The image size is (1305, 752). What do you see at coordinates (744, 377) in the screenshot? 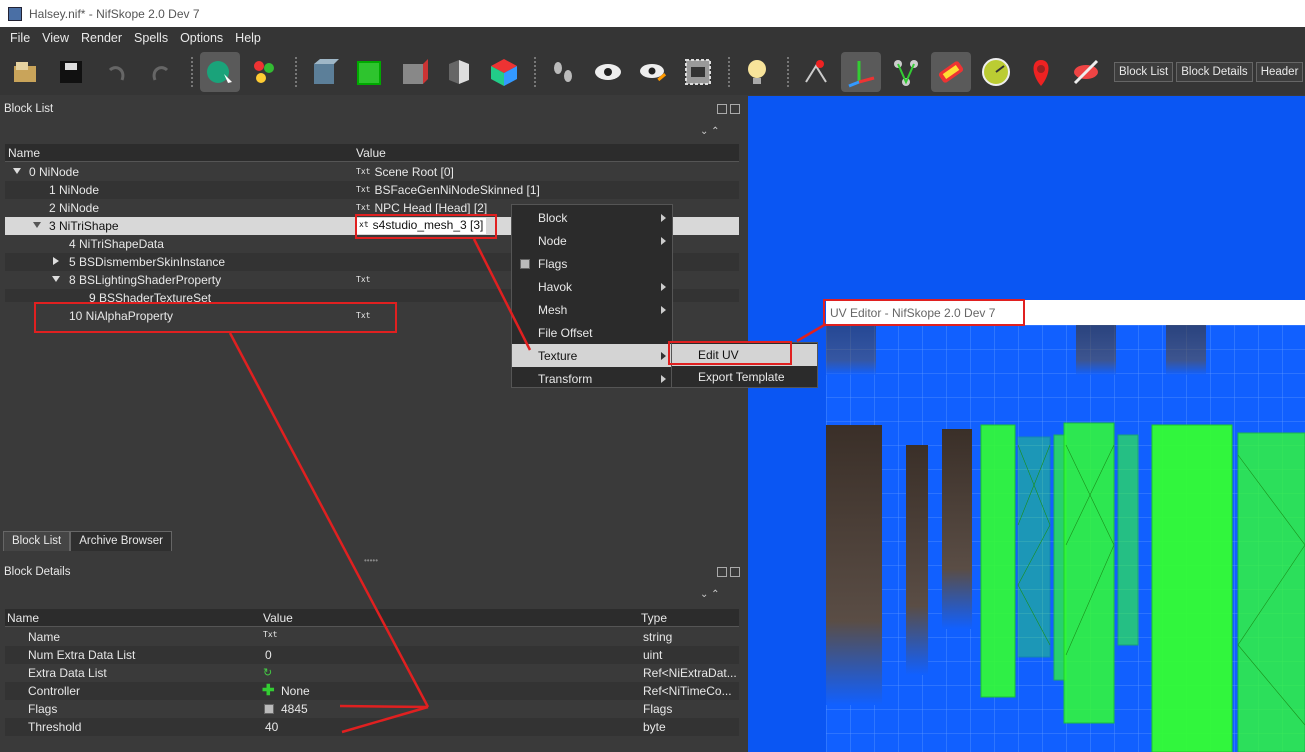
I see `menu-item-export-template: Export Template` at bounding box center [744, 377].